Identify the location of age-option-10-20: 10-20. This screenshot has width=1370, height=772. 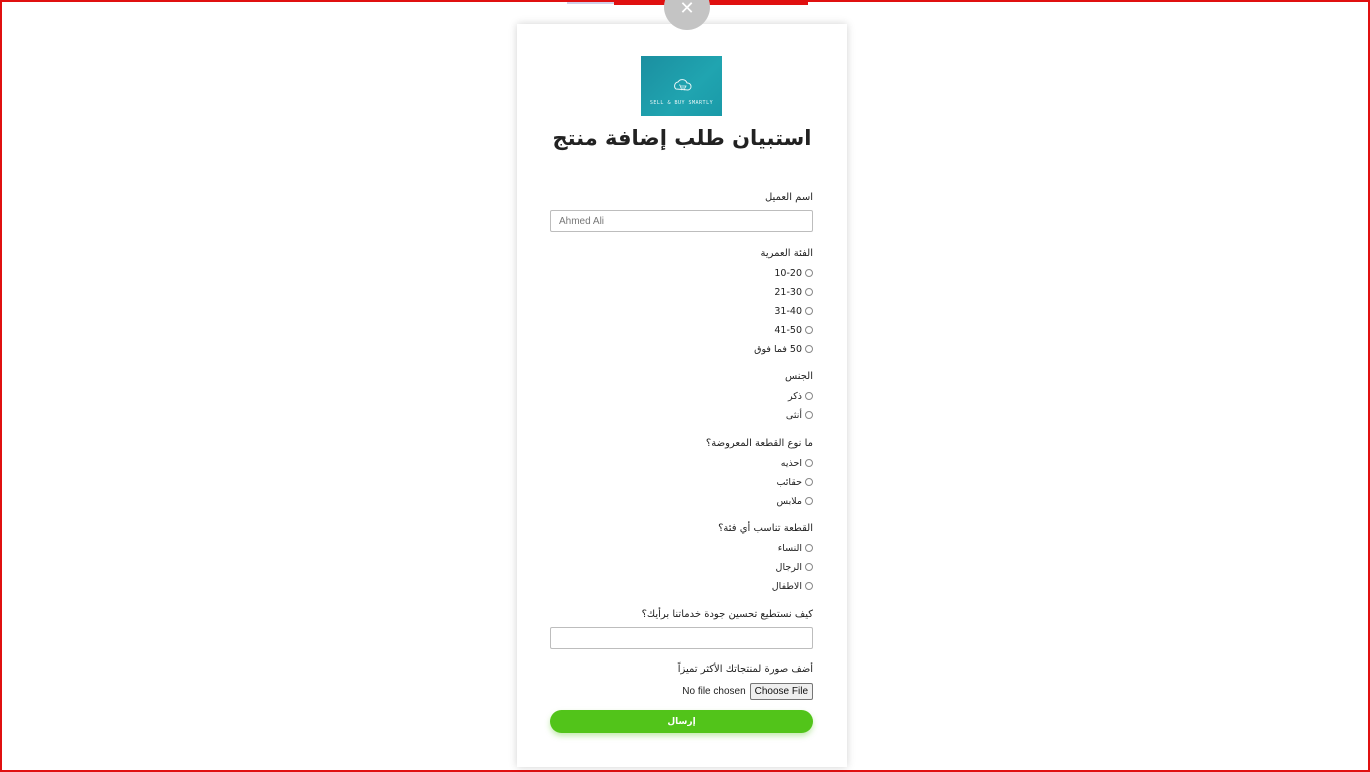
(793, 273).